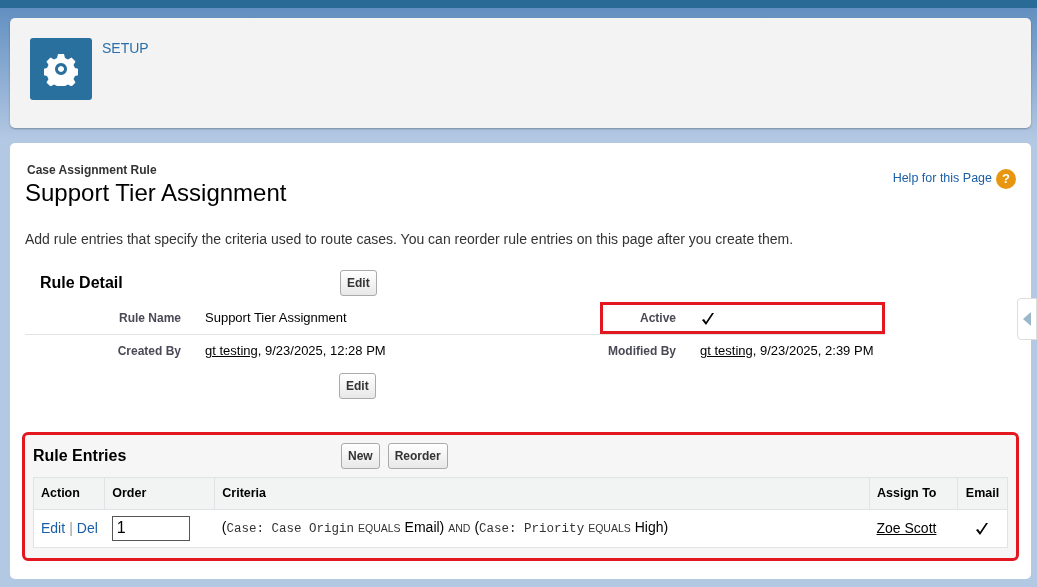 The width and height of the screenshot is (1037, 587). I want to click on field-value: gt testing, 9/23/2025, 12:28 PM, so click(296, 351).